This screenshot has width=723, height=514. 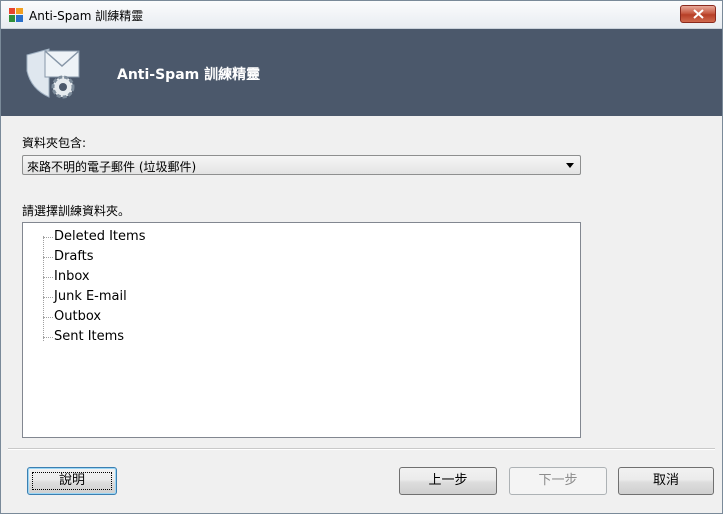 What do you see at coordinates (72, 481) in the screenshot?
I see `help-button: 說明` at bounding box center [72, 481].